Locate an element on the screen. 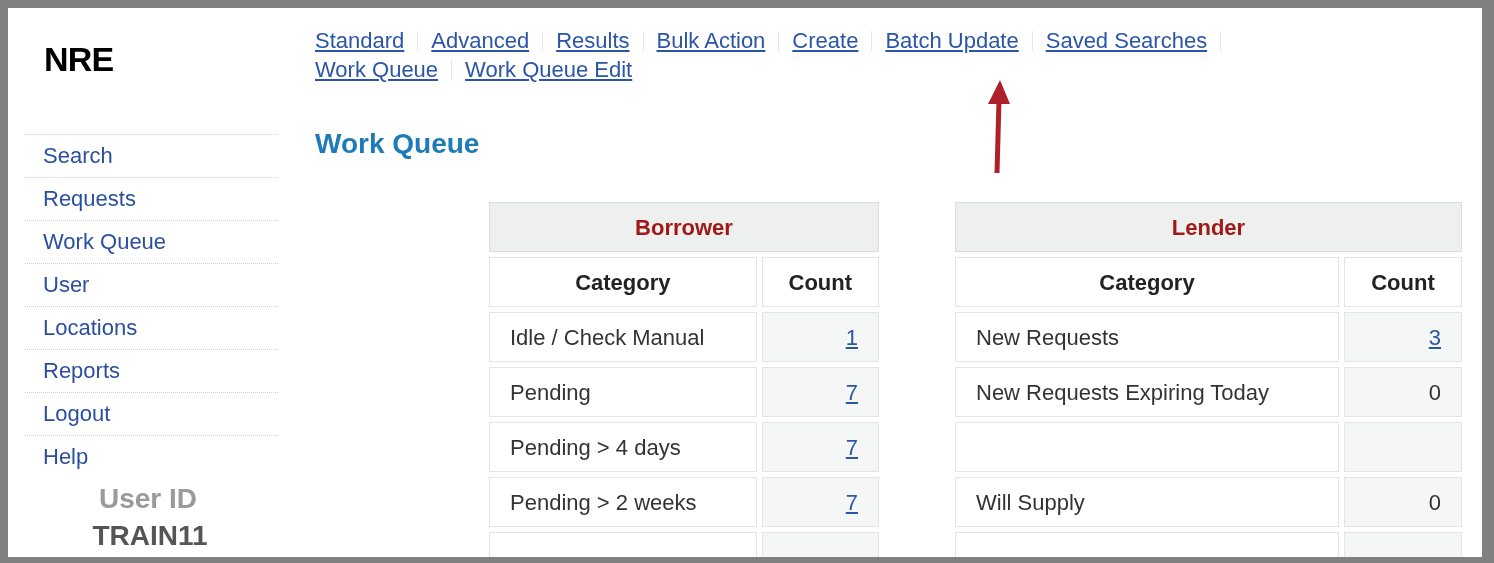 Image resolution: width=1494 pixels, height=563 pixels. sidebar-link: Search is located at coordinates (78, 156).